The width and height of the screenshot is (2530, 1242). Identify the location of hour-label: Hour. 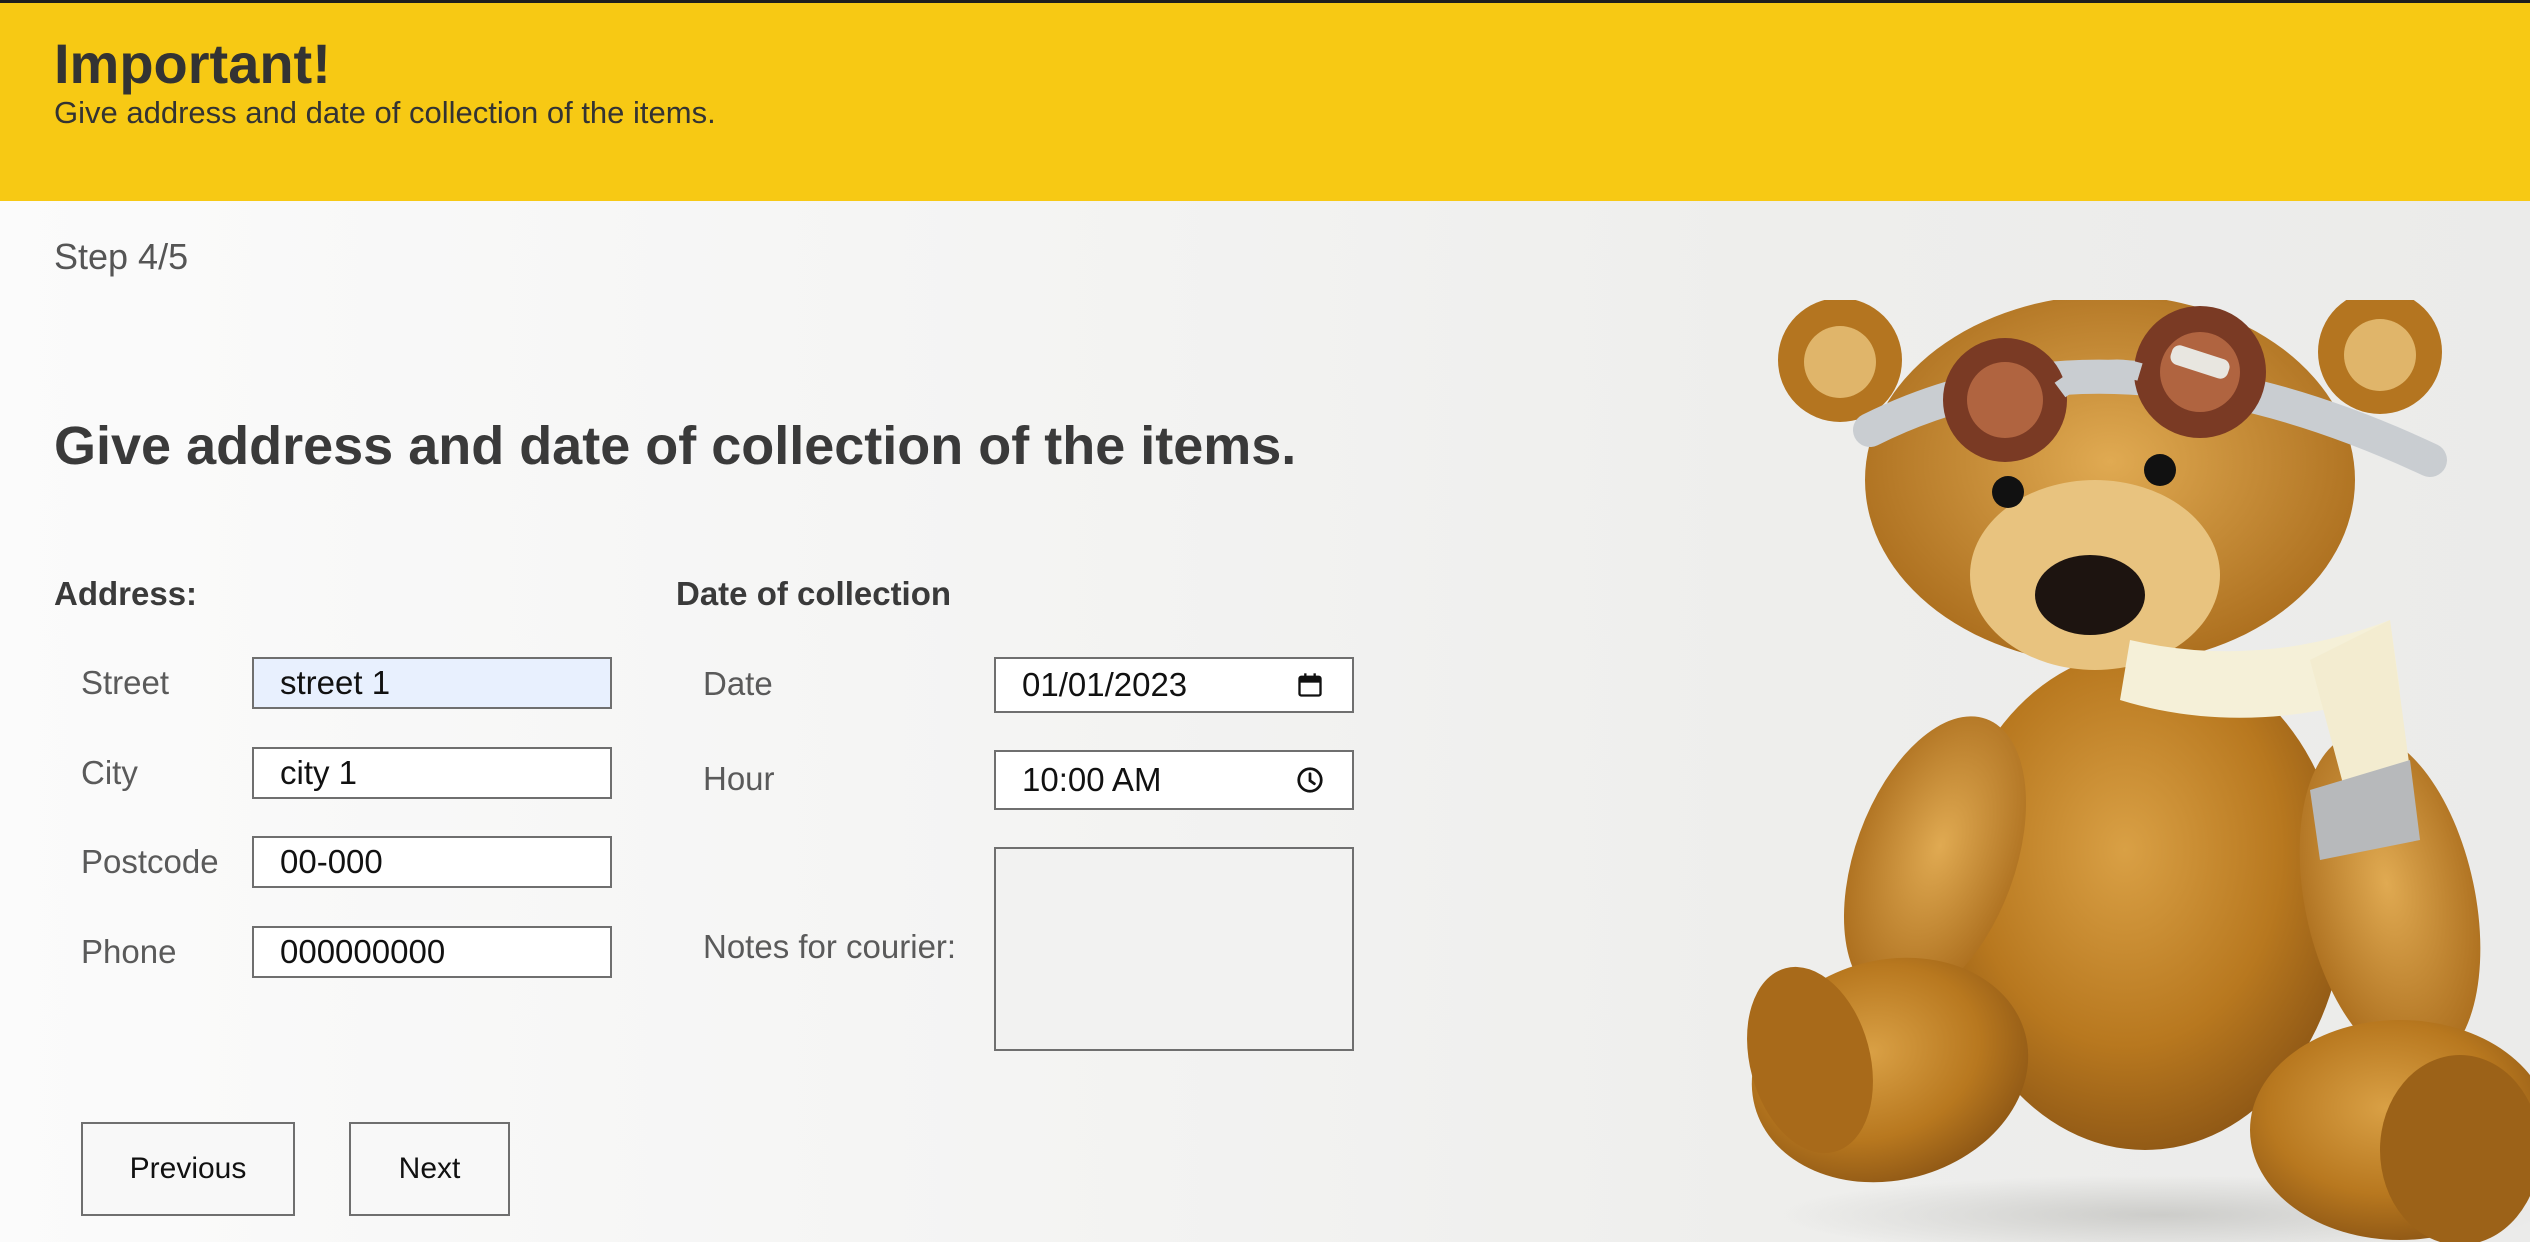
(739, 778).